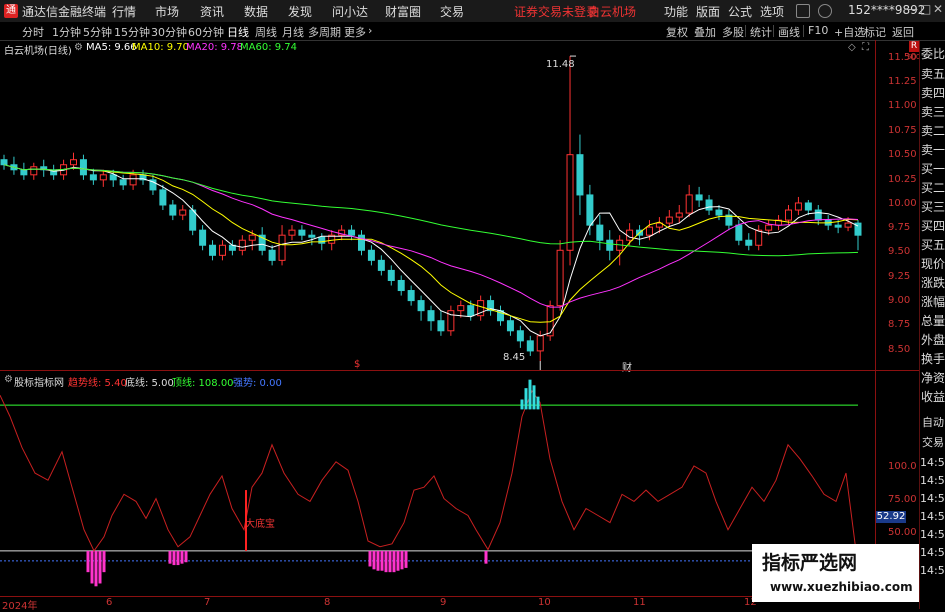  Describe the element at coordinates (875, 32) in the screenshot. I see `tool-biaoji: 标记` at that location.